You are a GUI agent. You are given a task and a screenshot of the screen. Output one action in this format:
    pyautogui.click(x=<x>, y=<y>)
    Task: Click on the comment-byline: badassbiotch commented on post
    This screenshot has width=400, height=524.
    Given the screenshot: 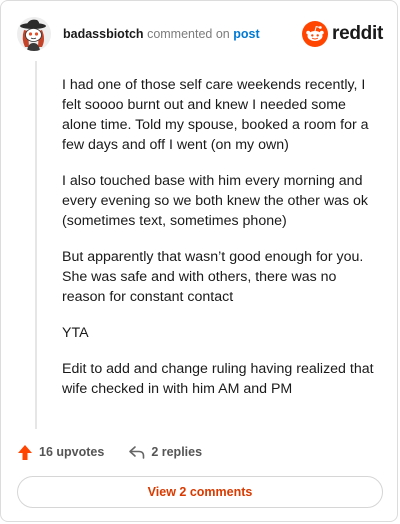 What is the action you would take?
    pyautogui.click(x=161, y=34)
    